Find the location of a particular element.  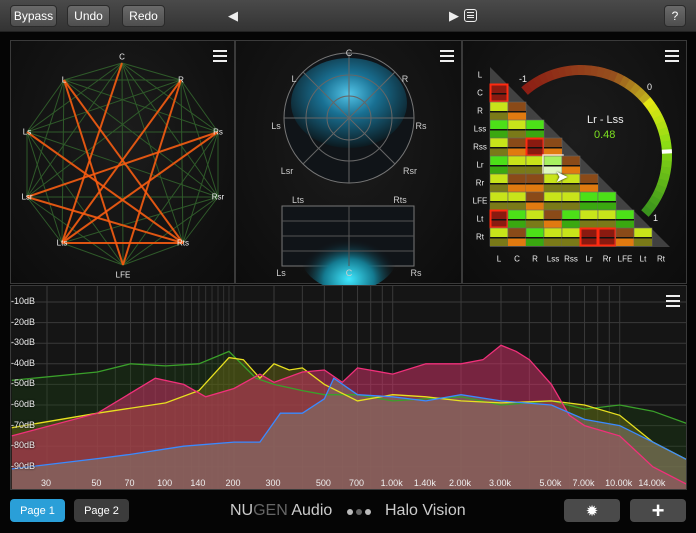

matrix-cell-Rr-L is located at coordinates (499, 183).